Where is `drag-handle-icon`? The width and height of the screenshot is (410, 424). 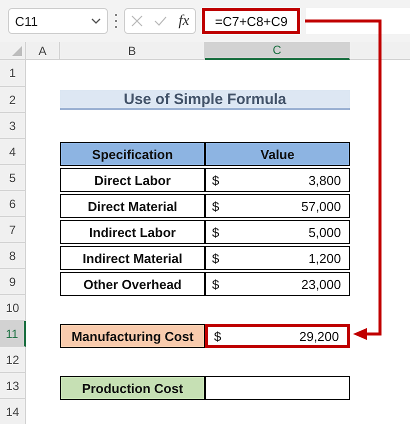 drag-handle-icon is located at coordinates (116, 21).